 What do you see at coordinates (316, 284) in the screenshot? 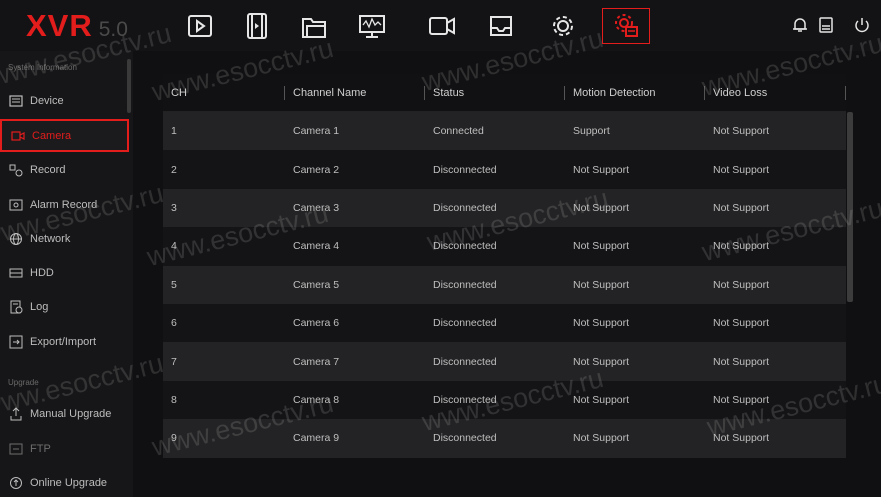
I see `cell-channel-name: Camera 5` at bounding box center [316, 284].